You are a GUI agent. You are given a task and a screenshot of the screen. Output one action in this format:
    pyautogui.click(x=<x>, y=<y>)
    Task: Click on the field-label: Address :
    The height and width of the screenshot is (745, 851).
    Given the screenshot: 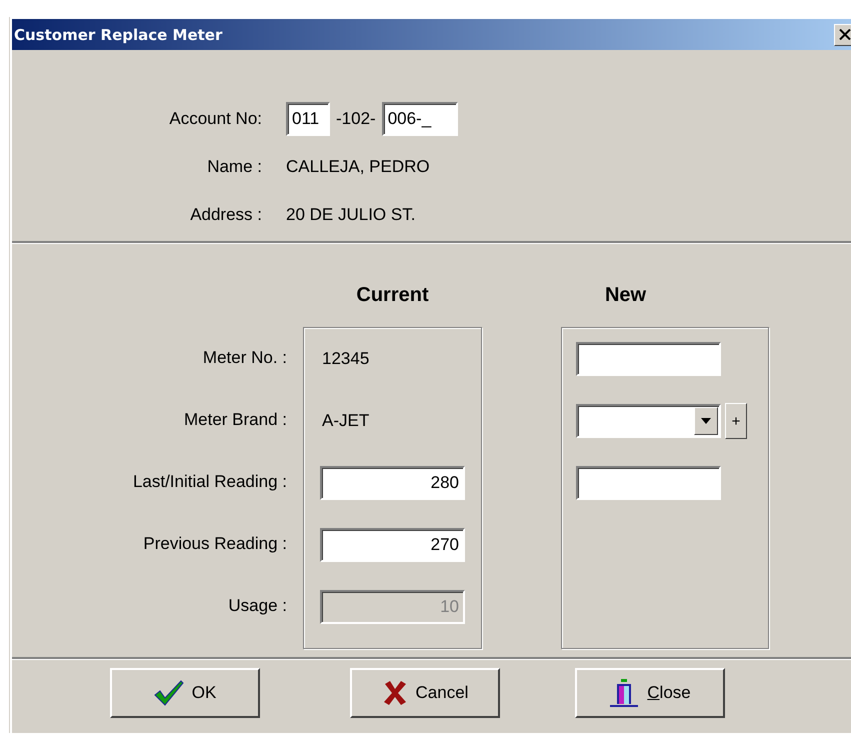 What is the action you would take?
    pyautogui.click(x=226, y=215)
    